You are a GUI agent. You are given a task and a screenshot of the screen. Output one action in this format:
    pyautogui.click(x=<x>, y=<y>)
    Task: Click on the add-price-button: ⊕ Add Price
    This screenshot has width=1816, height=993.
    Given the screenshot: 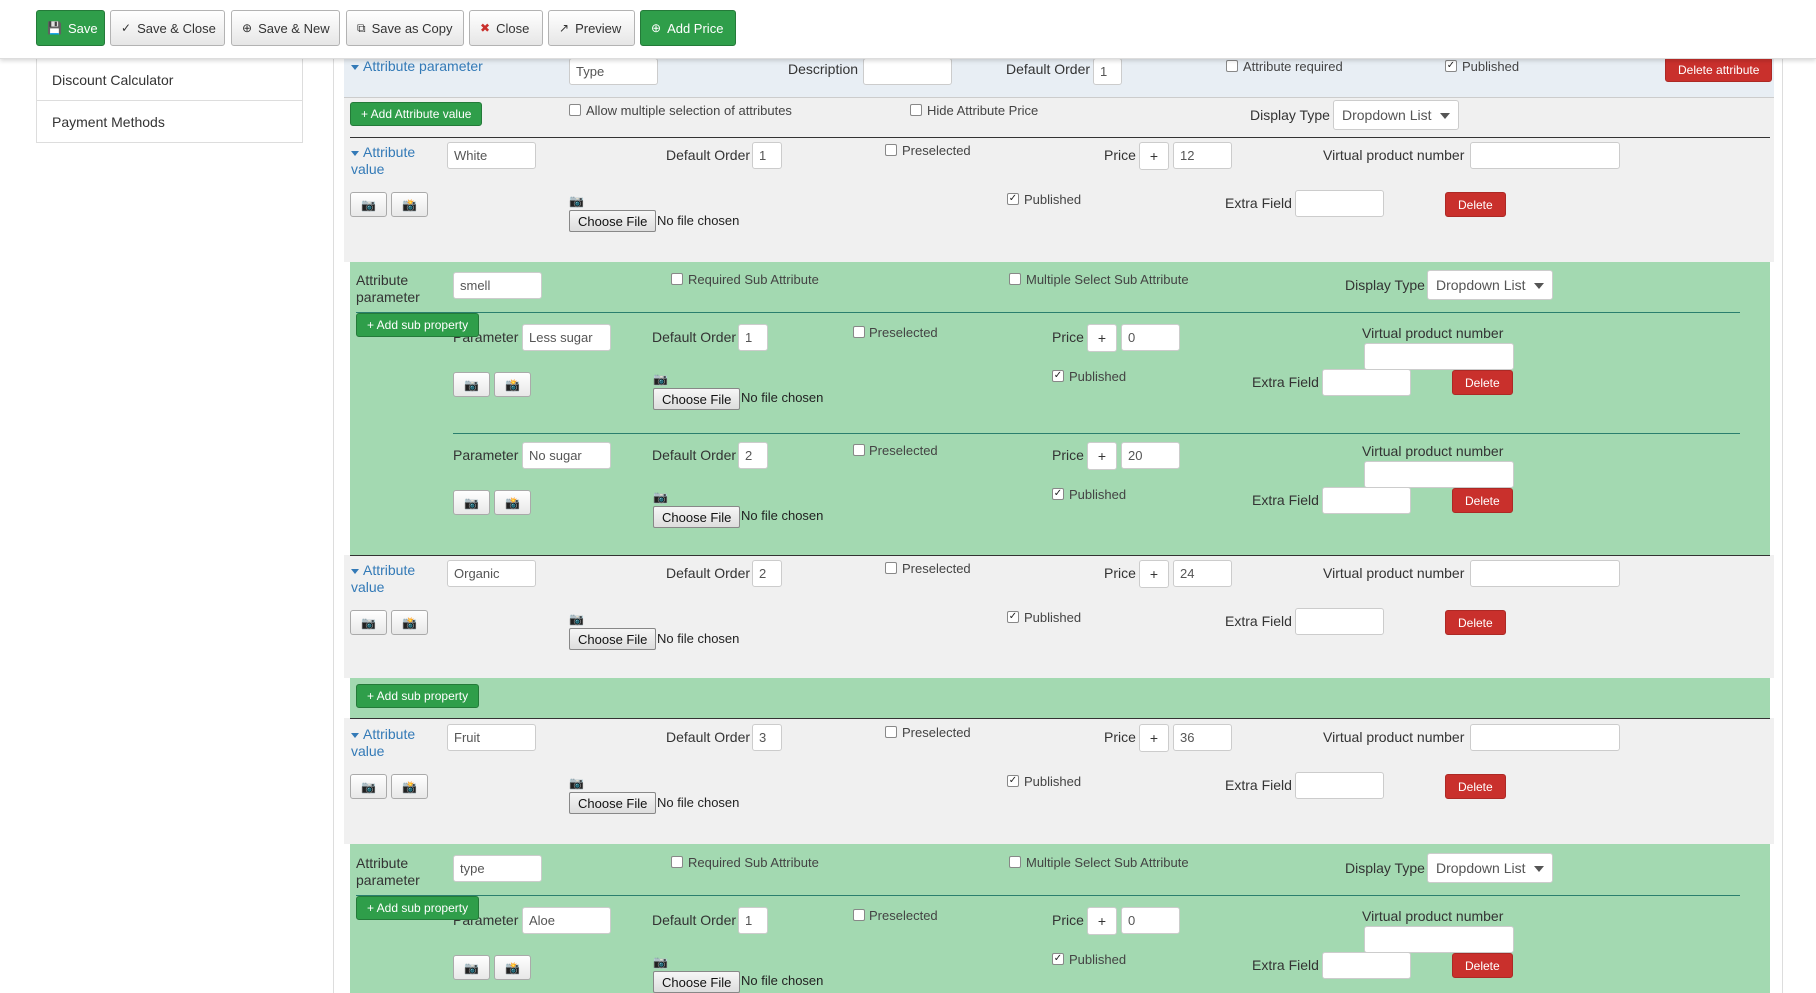 What is the action you would take?
    pyautogui.click(x=688, y=28)
    